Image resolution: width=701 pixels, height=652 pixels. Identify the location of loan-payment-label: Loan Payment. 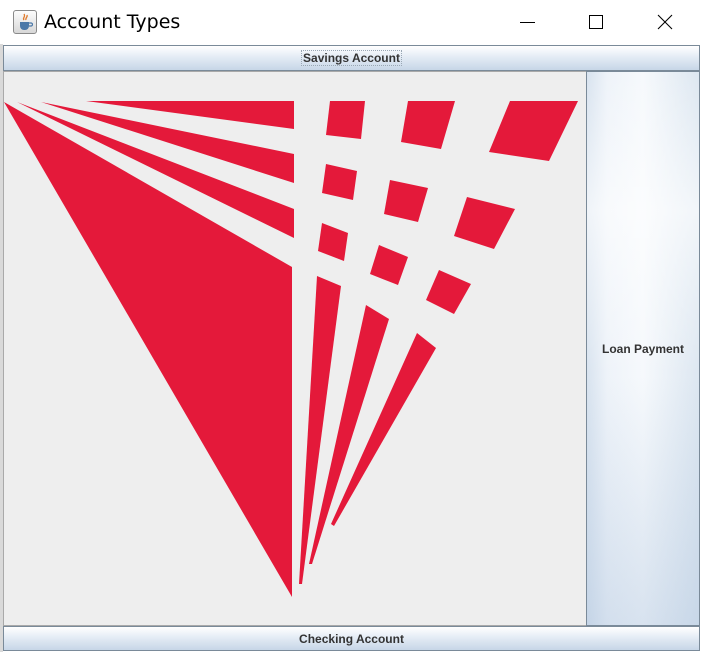
(643, 348).